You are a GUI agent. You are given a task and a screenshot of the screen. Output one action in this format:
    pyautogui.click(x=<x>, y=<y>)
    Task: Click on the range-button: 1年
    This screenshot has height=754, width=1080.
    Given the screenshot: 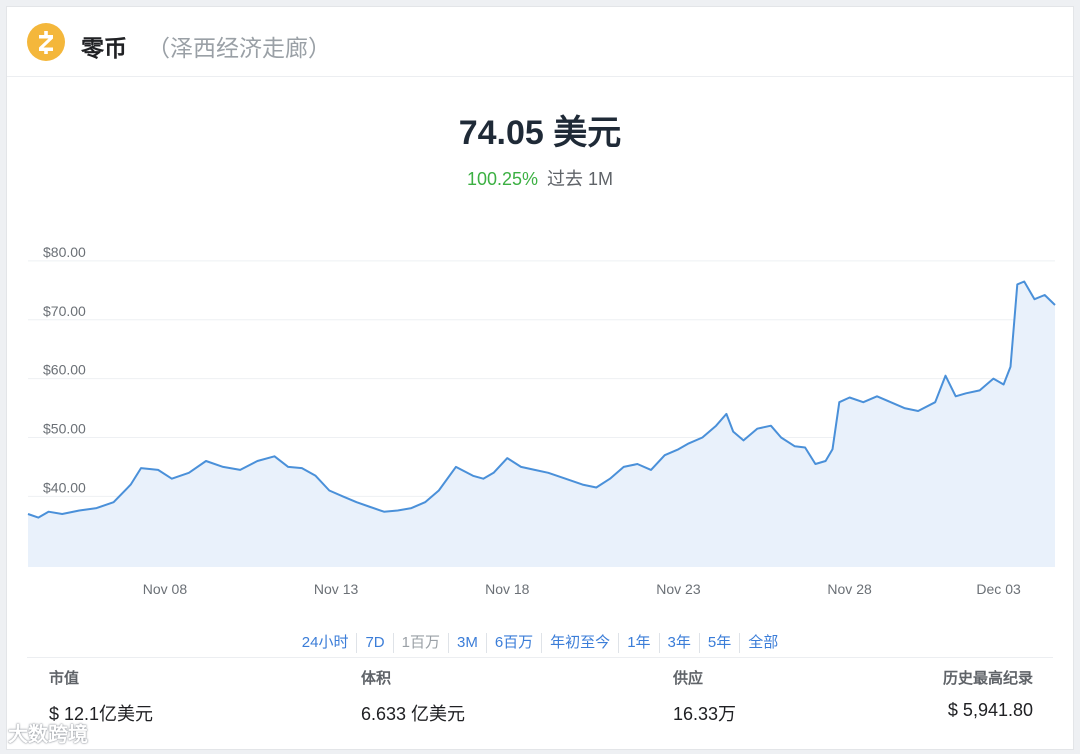 What is the action you would take?
    pyautogui.click(x=638, y=643)
    